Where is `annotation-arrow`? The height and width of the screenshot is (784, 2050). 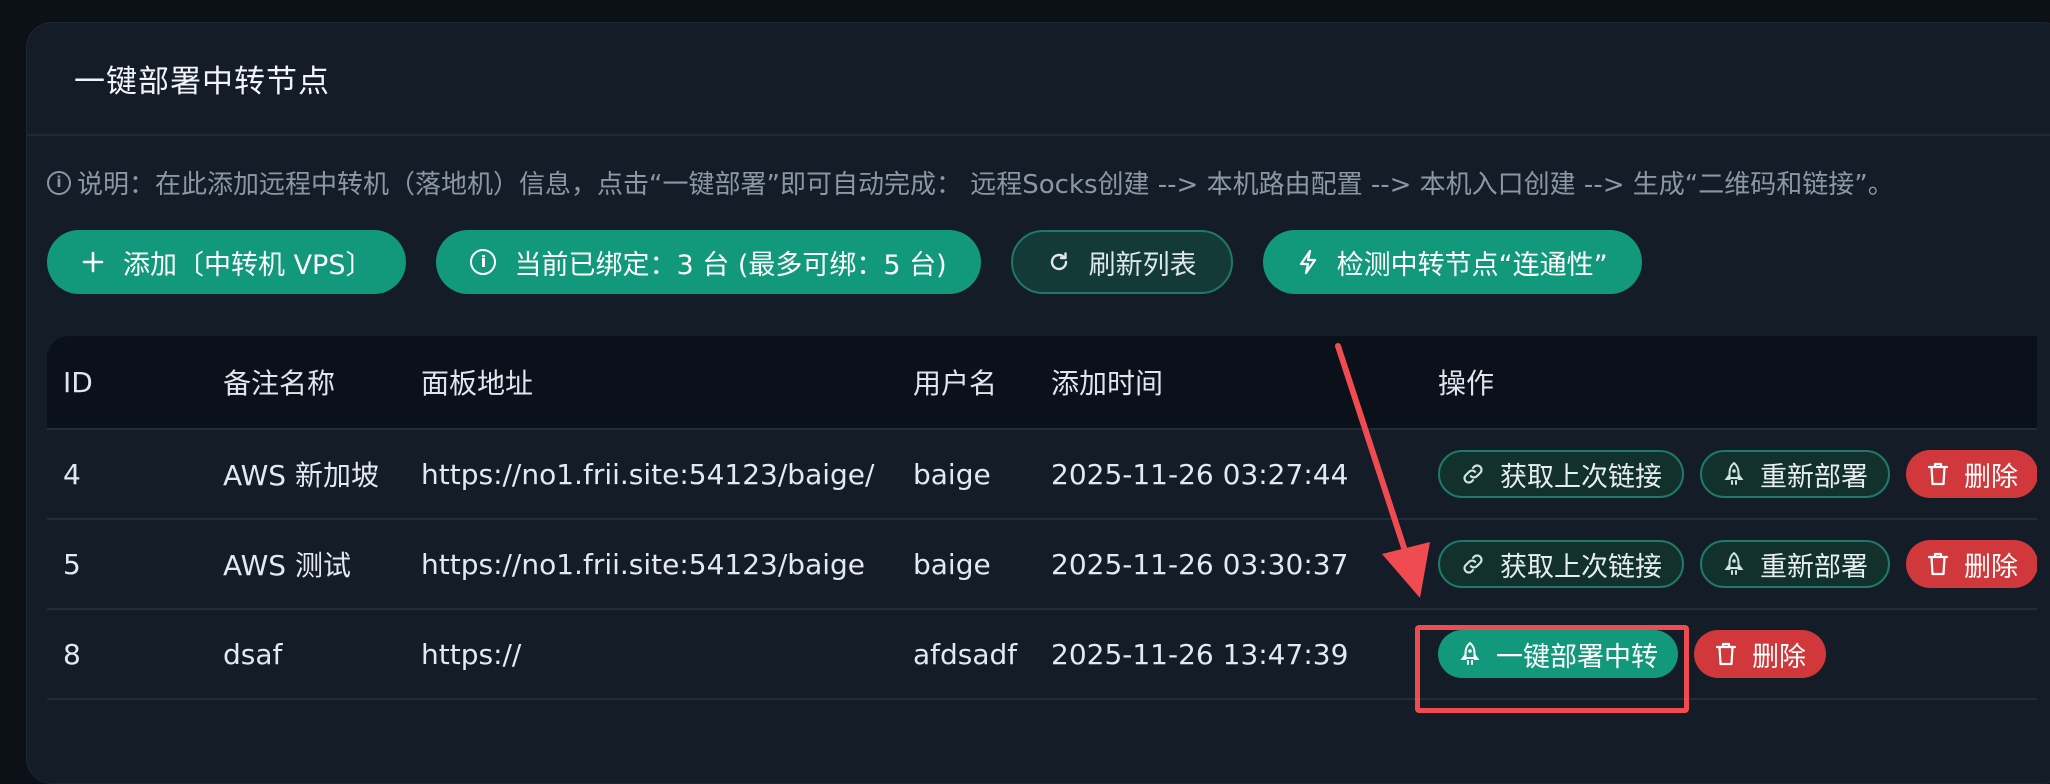 annotation-arrow is located at coordinates (1382, 470).